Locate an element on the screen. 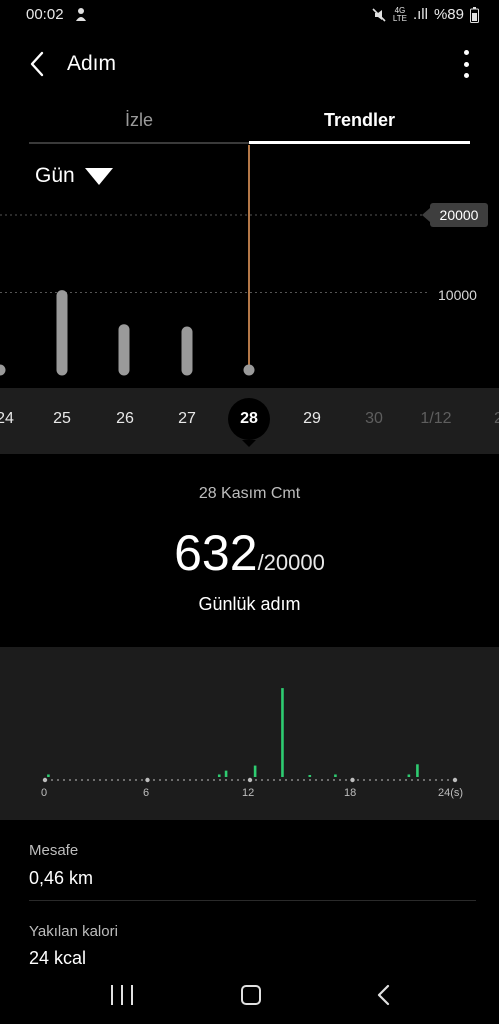 The image size is (499, 1024). mute-icon is located at coordinates (379, 14).